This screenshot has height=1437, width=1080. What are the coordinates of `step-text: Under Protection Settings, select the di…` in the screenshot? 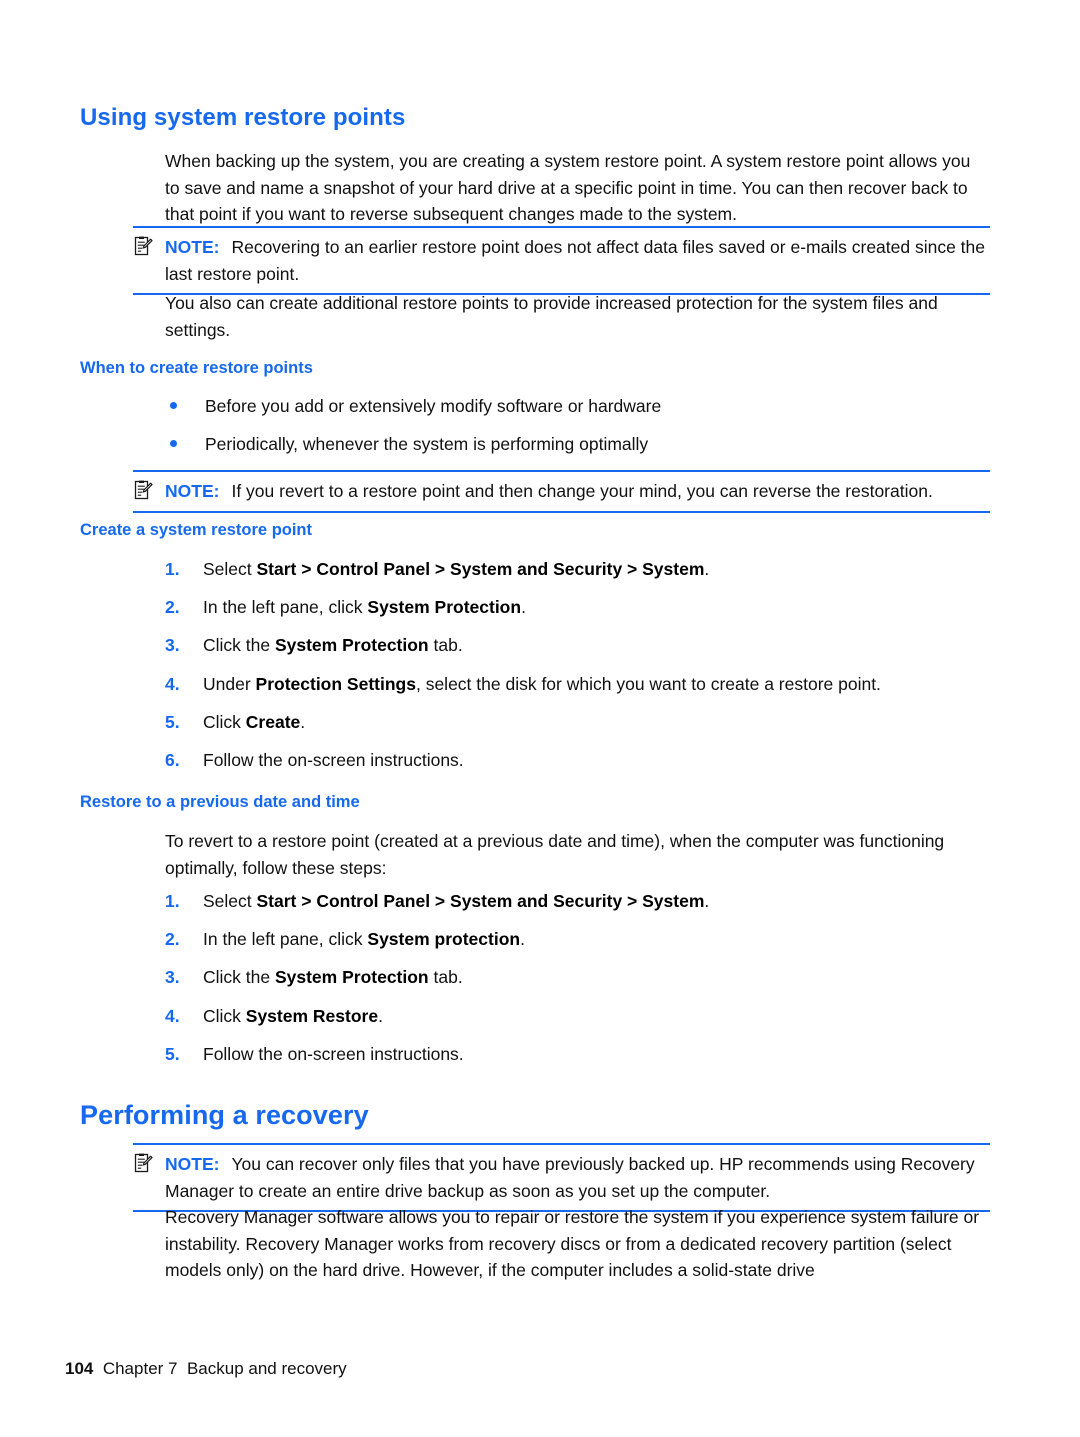 It's located at (542, 683).